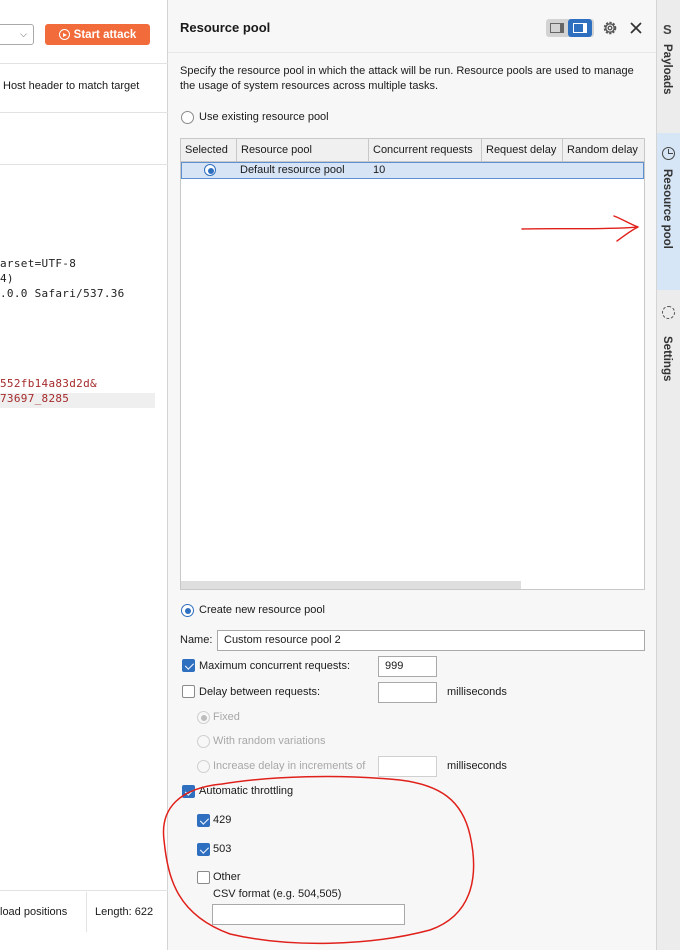 This screenshot has width=680, height=950. Describe the element at coordinates (187, 610) in the screenshot. I see `create-new-radio` at that location.